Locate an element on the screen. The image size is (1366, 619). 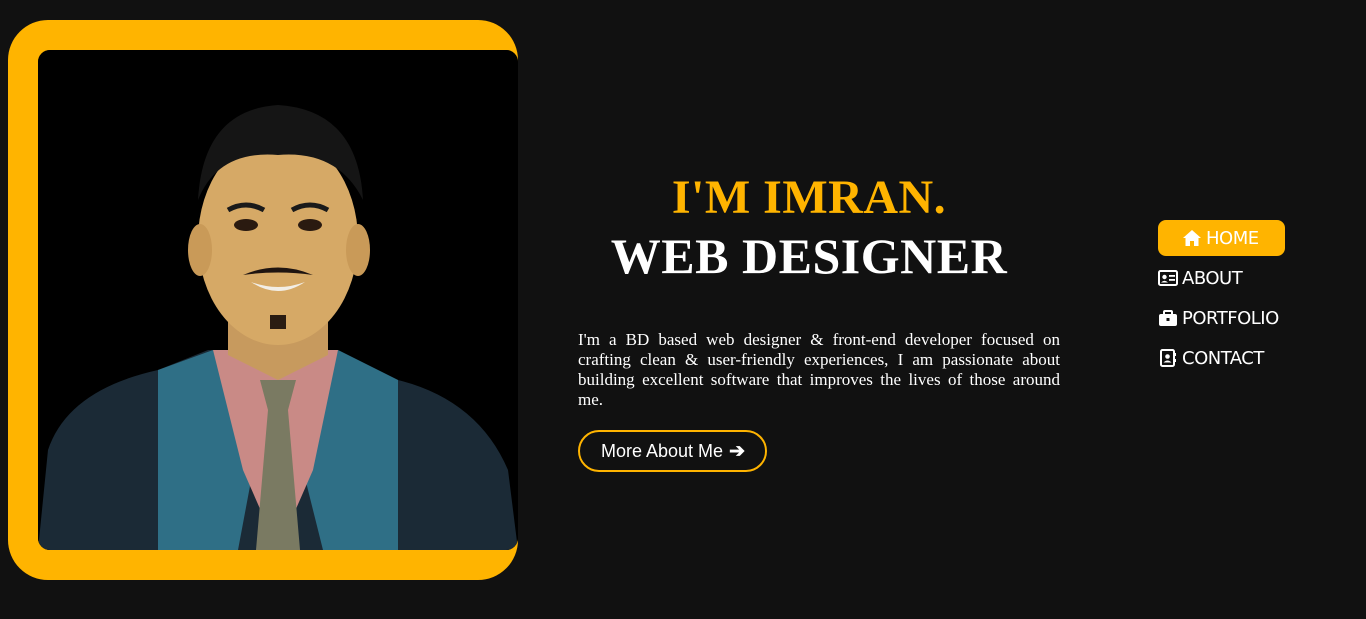
hero-role: WEB DESIGNER is located at coordinates (809, 256).